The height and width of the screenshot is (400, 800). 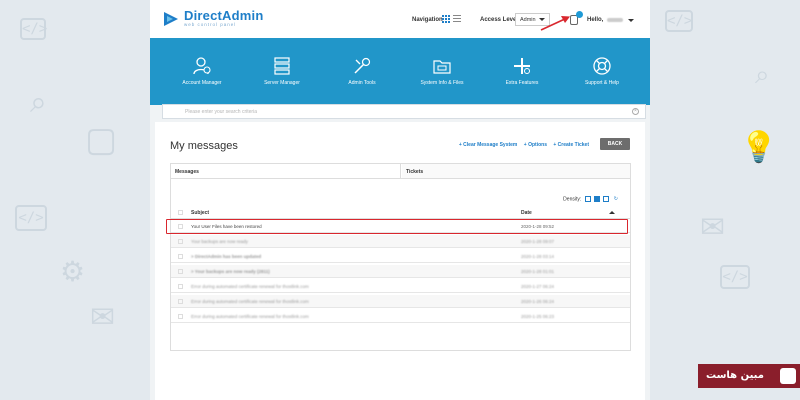 What do you see at coordinates (602, 66) in the screenshot?
I see `lifebuoy-icon` at bounding box center [602, 66].